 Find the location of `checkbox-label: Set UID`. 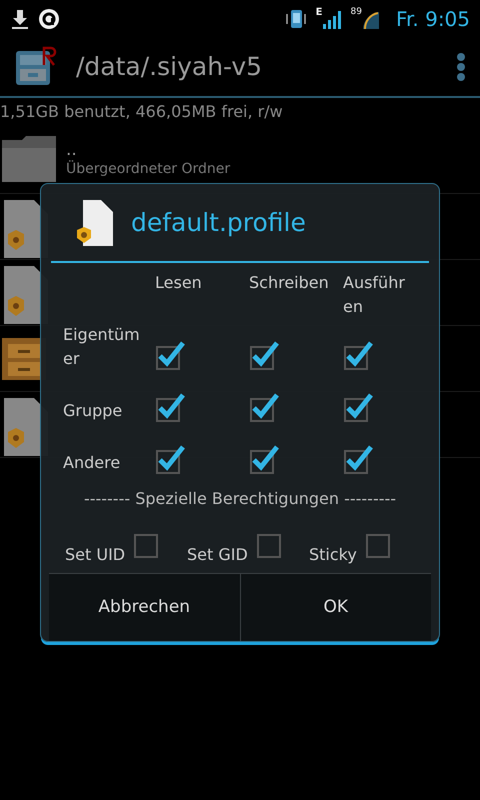

checkbox-label: Set UID is located at coordinates (95, 555).